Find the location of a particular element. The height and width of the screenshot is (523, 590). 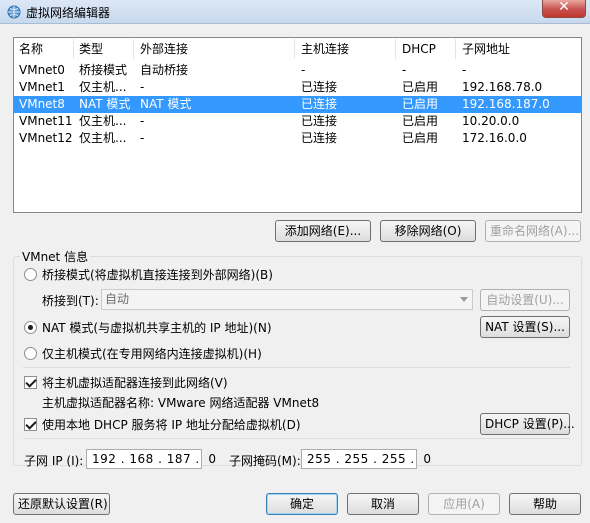

table-row: VMnet1 仅主机... - 已连接 已启用 192.168.78.0 is located at coordinates (297, 87).